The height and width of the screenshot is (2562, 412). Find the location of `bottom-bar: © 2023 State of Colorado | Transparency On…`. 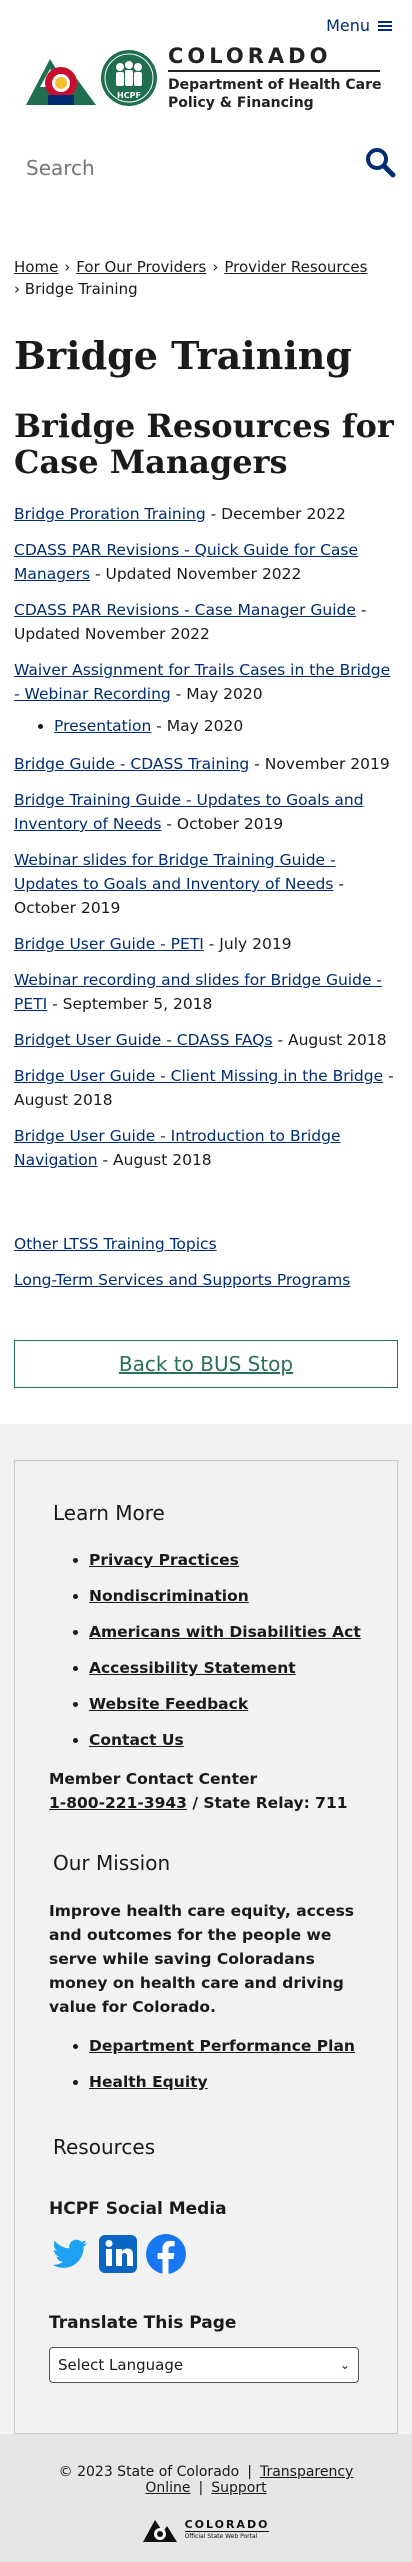

bottom-bar: © 2023 State of Colorado | Transparency On… is located at coordinates (206, 2498).